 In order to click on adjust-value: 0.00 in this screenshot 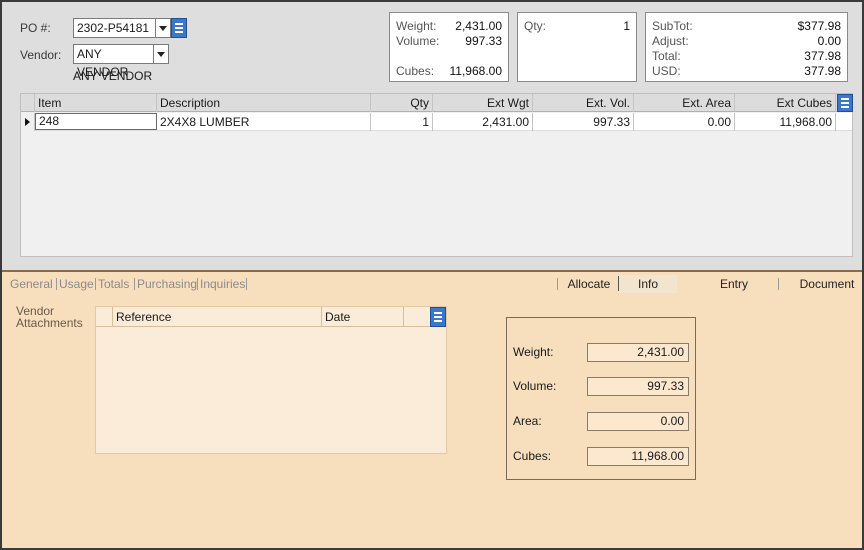, I will do `click(829, 41)`.